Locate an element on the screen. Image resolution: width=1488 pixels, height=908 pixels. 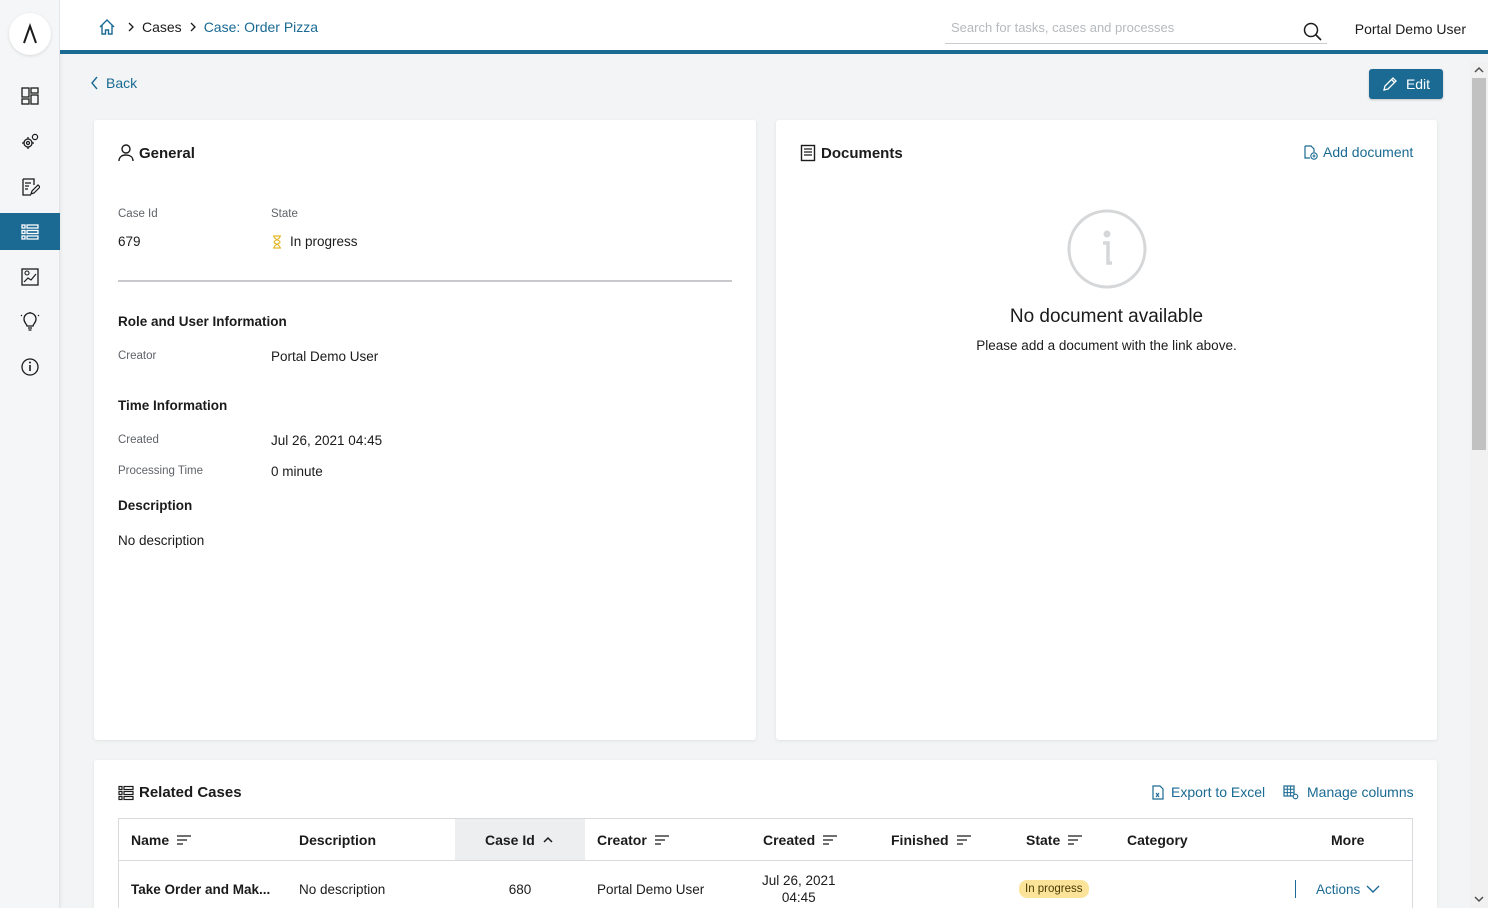
global-search is located at coordinates (1136, 30).